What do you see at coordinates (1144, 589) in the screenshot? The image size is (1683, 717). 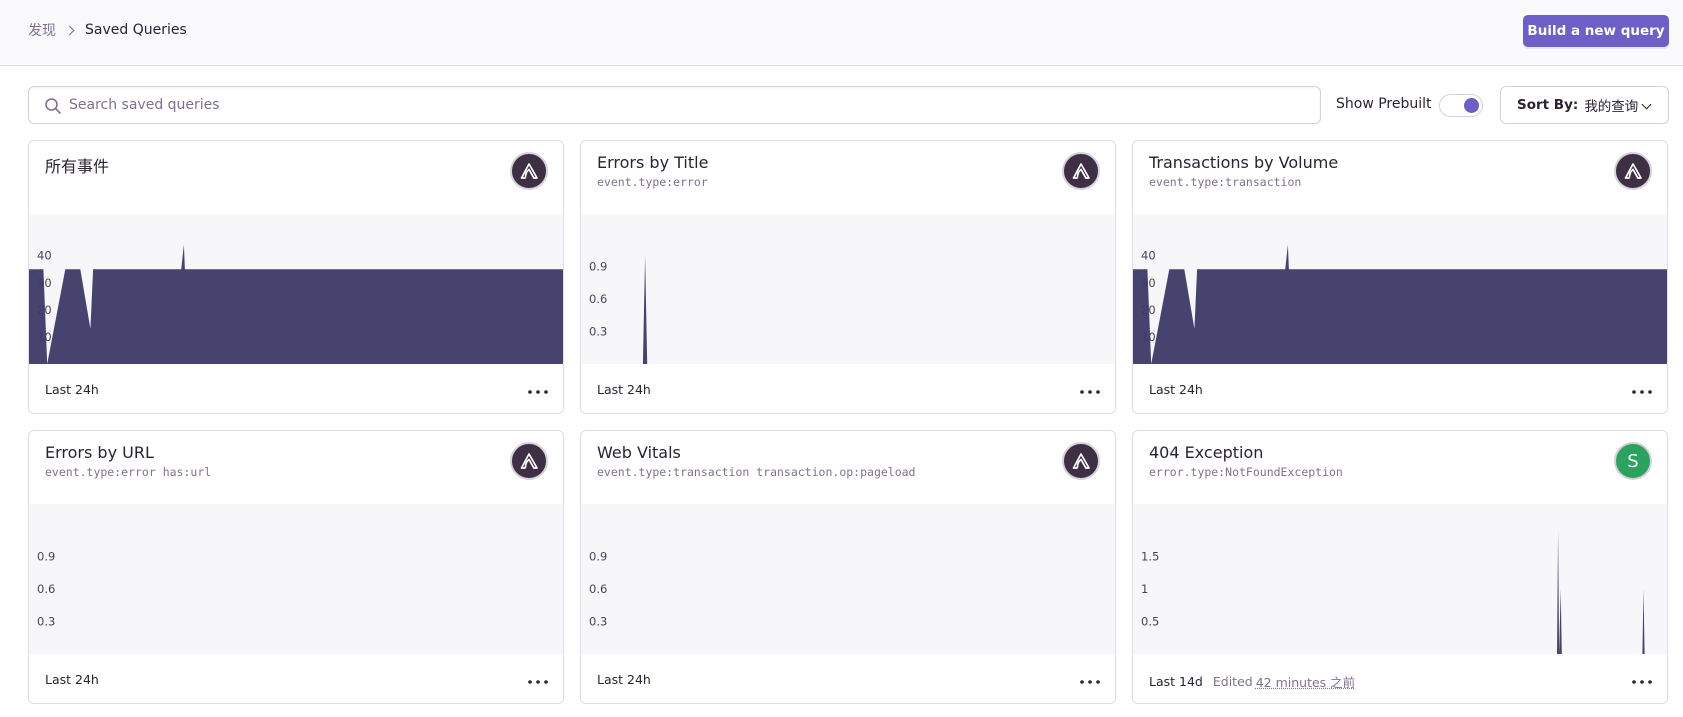 I see `y-tick-label: 1` at bounding box center [1144, 589].